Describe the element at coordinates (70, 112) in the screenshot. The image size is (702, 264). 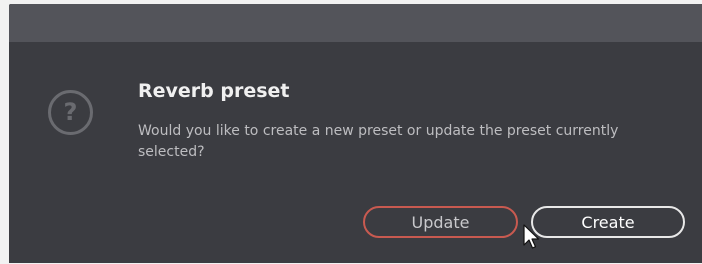
I see `question-circle-icon: ?` at that location.